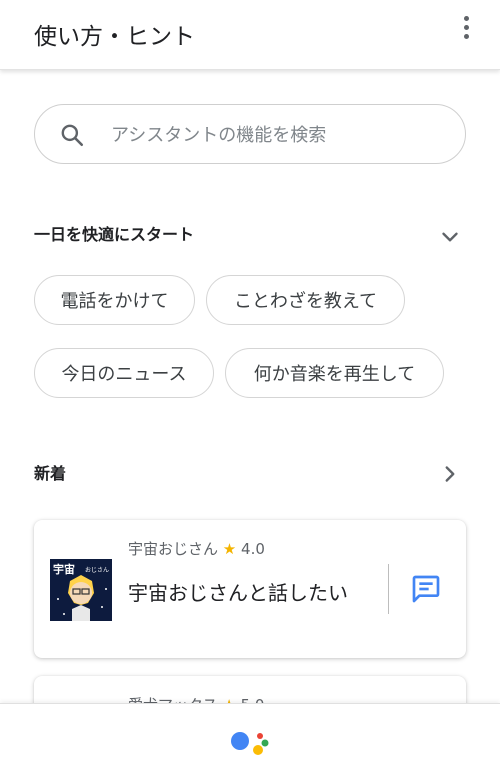  Describe the element at coordinates (450, 474) in the screenshot. I see `chevron-right-icon` at that location.